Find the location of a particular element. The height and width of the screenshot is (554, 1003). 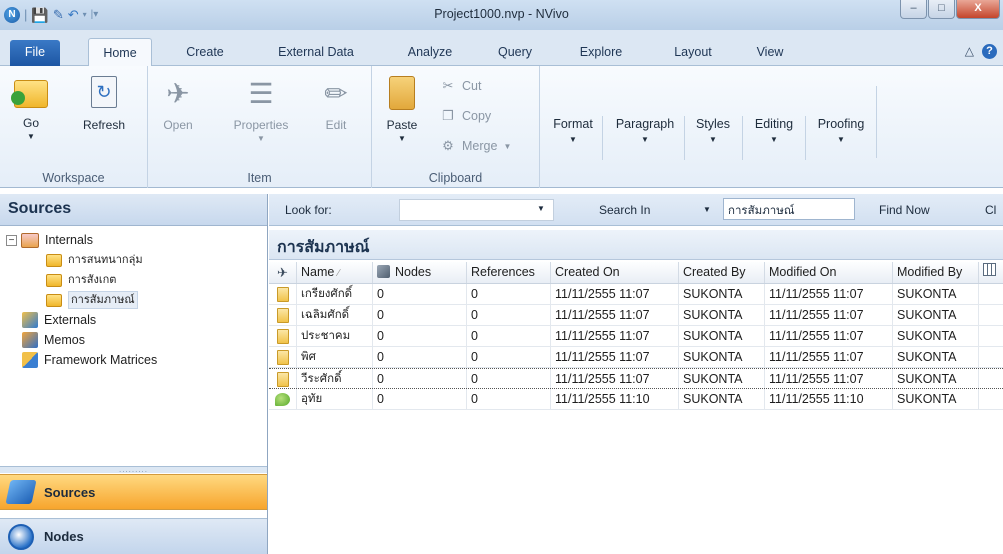

merge-button: ⚙ Merge ▼ is located at coordinates (475, 146).